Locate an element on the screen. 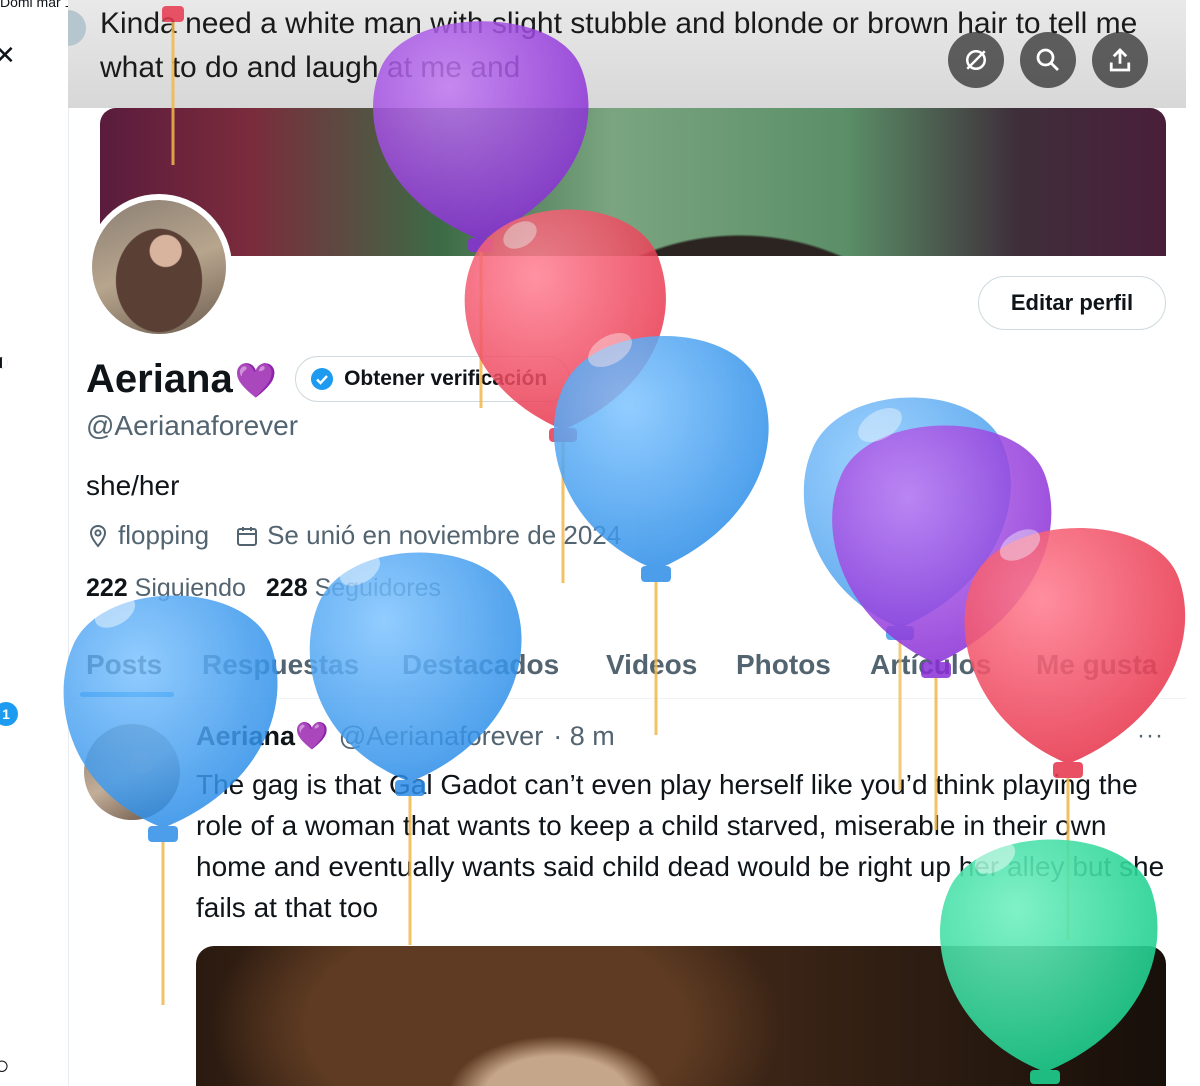  tab-respuestas: Respuestas is located at coordinates (280, 665).